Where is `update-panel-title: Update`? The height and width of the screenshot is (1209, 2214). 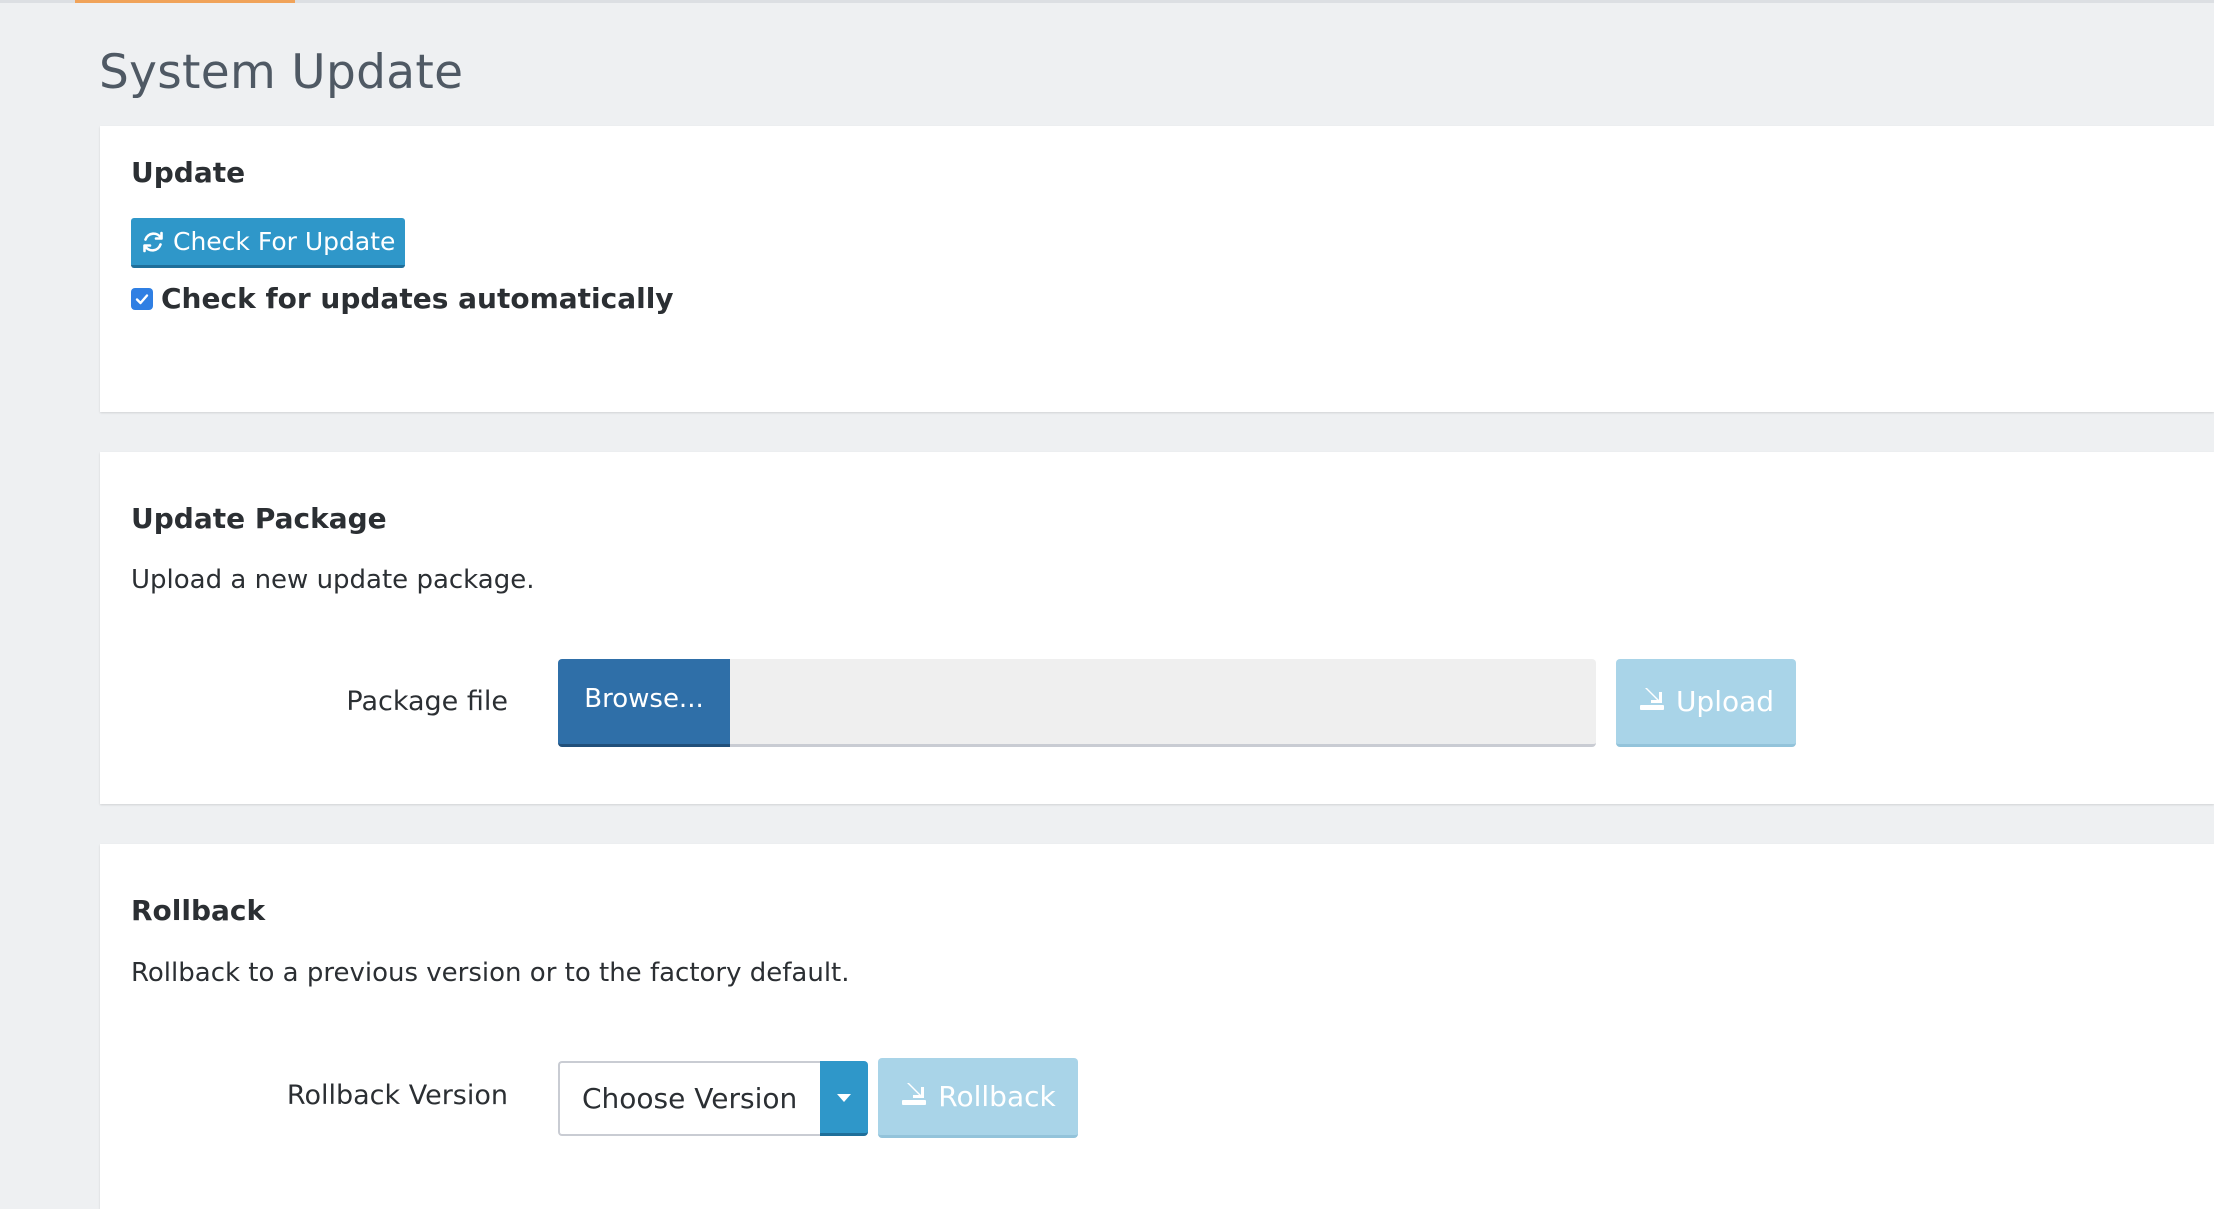 update-panel-title: Update is located at coordinates (188, 172).